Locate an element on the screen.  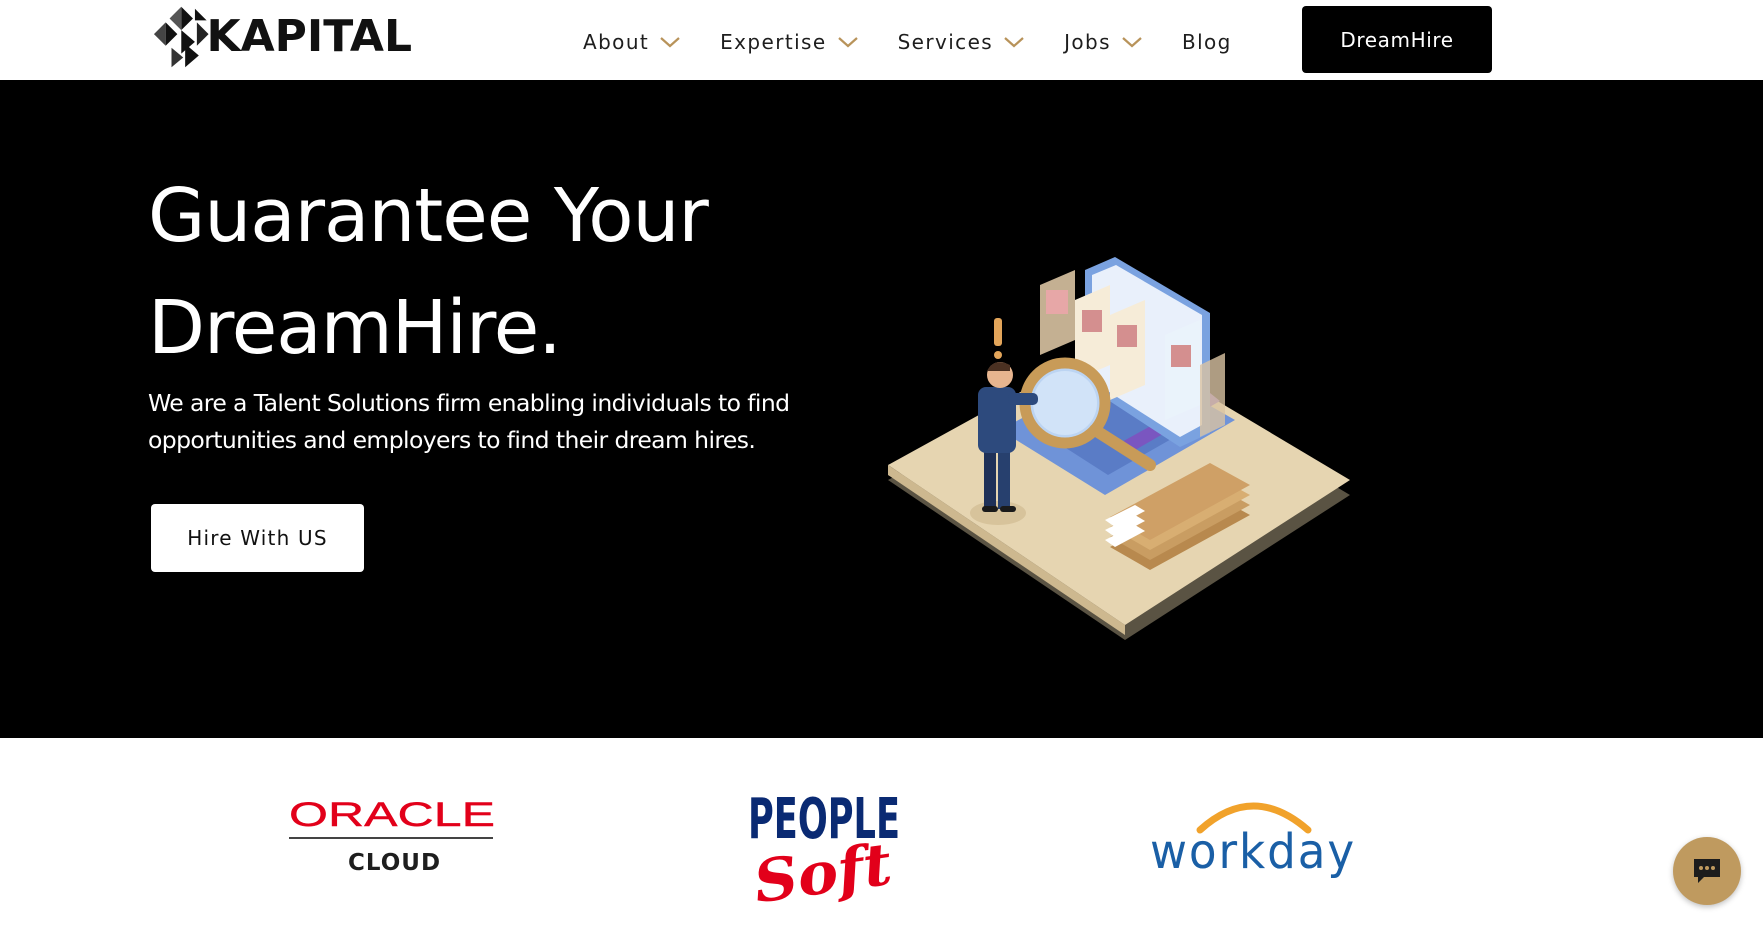
chat-button is located at coordinates (1707, 871).